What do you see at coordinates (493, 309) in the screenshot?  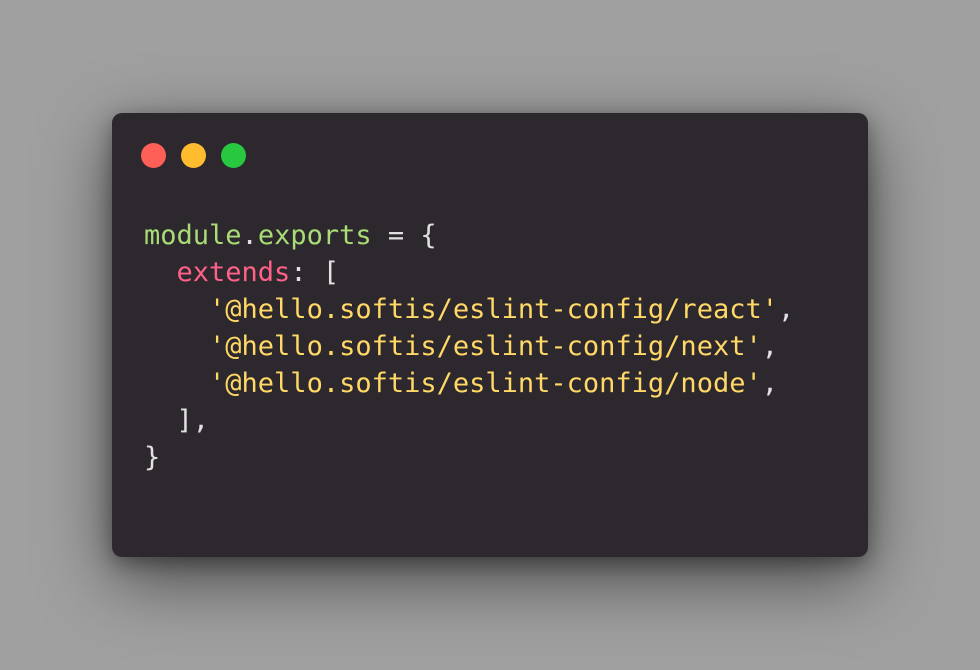 I see `string-literal-react: '@hello.softis/eslint-config/react'` at bounding box center [493, 309].